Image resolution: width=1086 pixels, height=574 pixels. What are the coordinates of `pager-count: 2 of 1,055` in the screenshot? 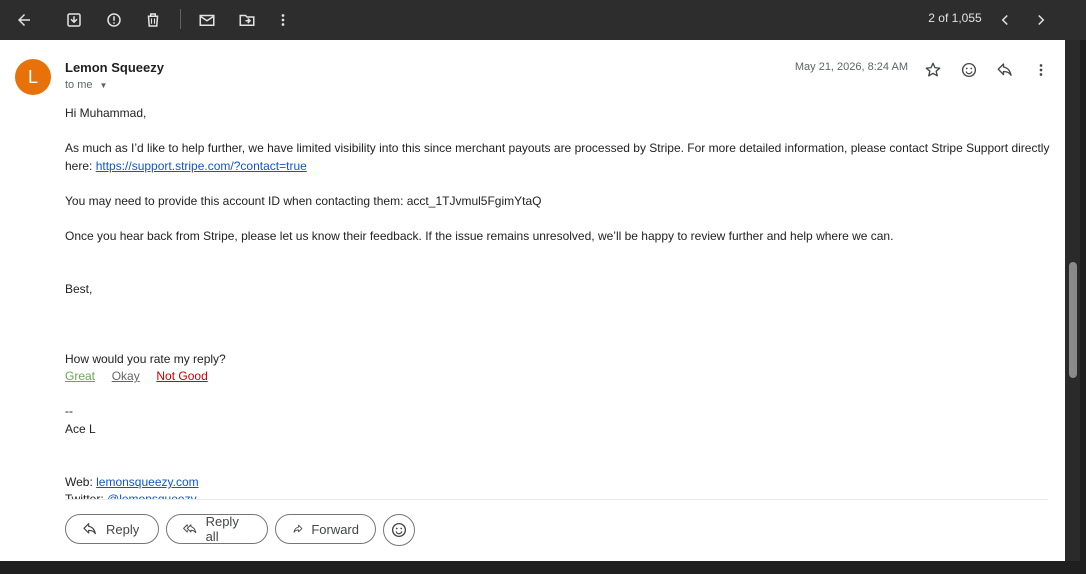 It's located at (955, 18).